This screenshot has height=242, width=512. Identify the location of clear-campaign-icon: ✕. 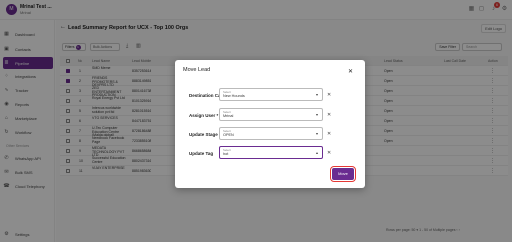
(329, 95).